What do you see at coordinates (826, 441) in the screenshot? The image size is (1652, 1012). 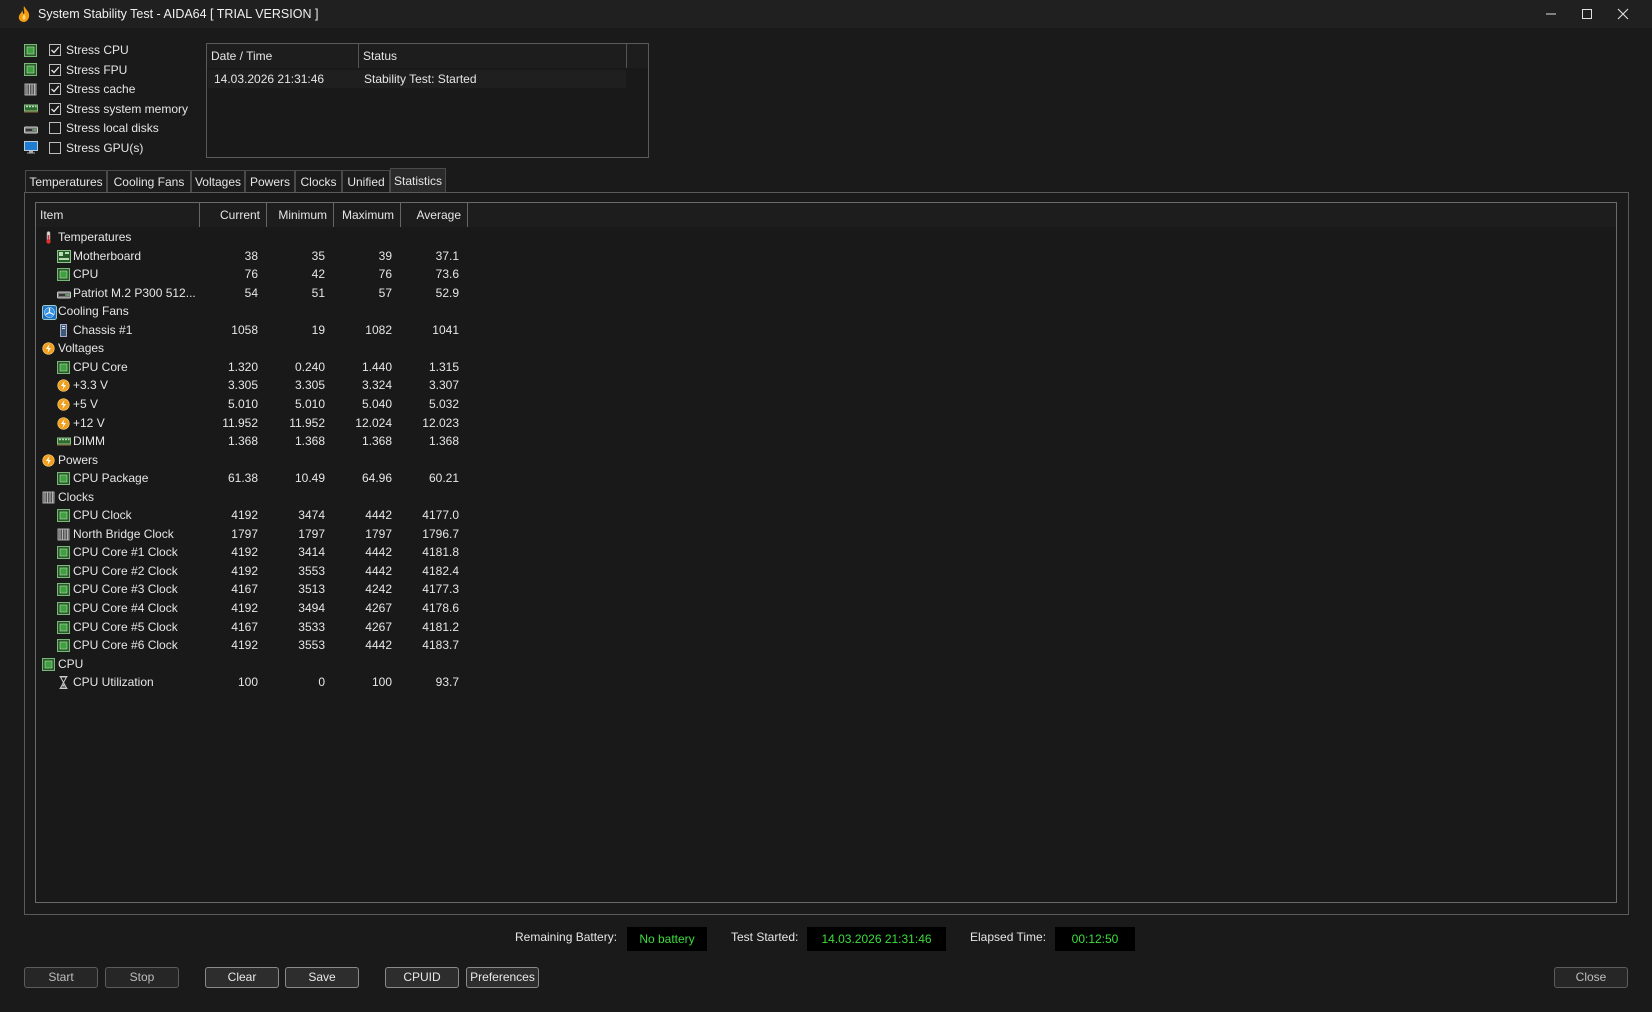 I see `table-row: DIMM 1.368 1.368 1.368 1.368` at bounding box center [826, 441].